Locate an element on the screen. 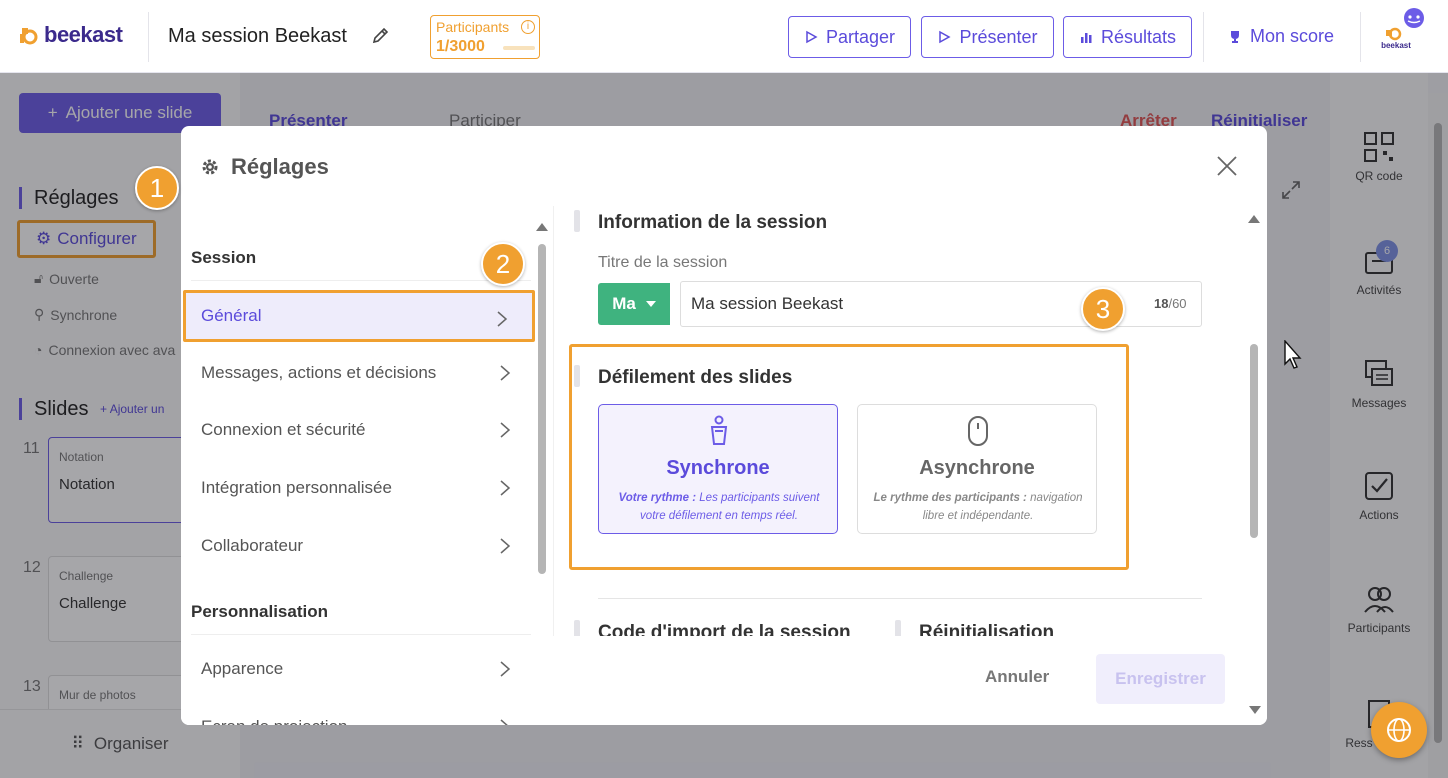  mode-title: Asynchrone is located at coordinates (977, 468).